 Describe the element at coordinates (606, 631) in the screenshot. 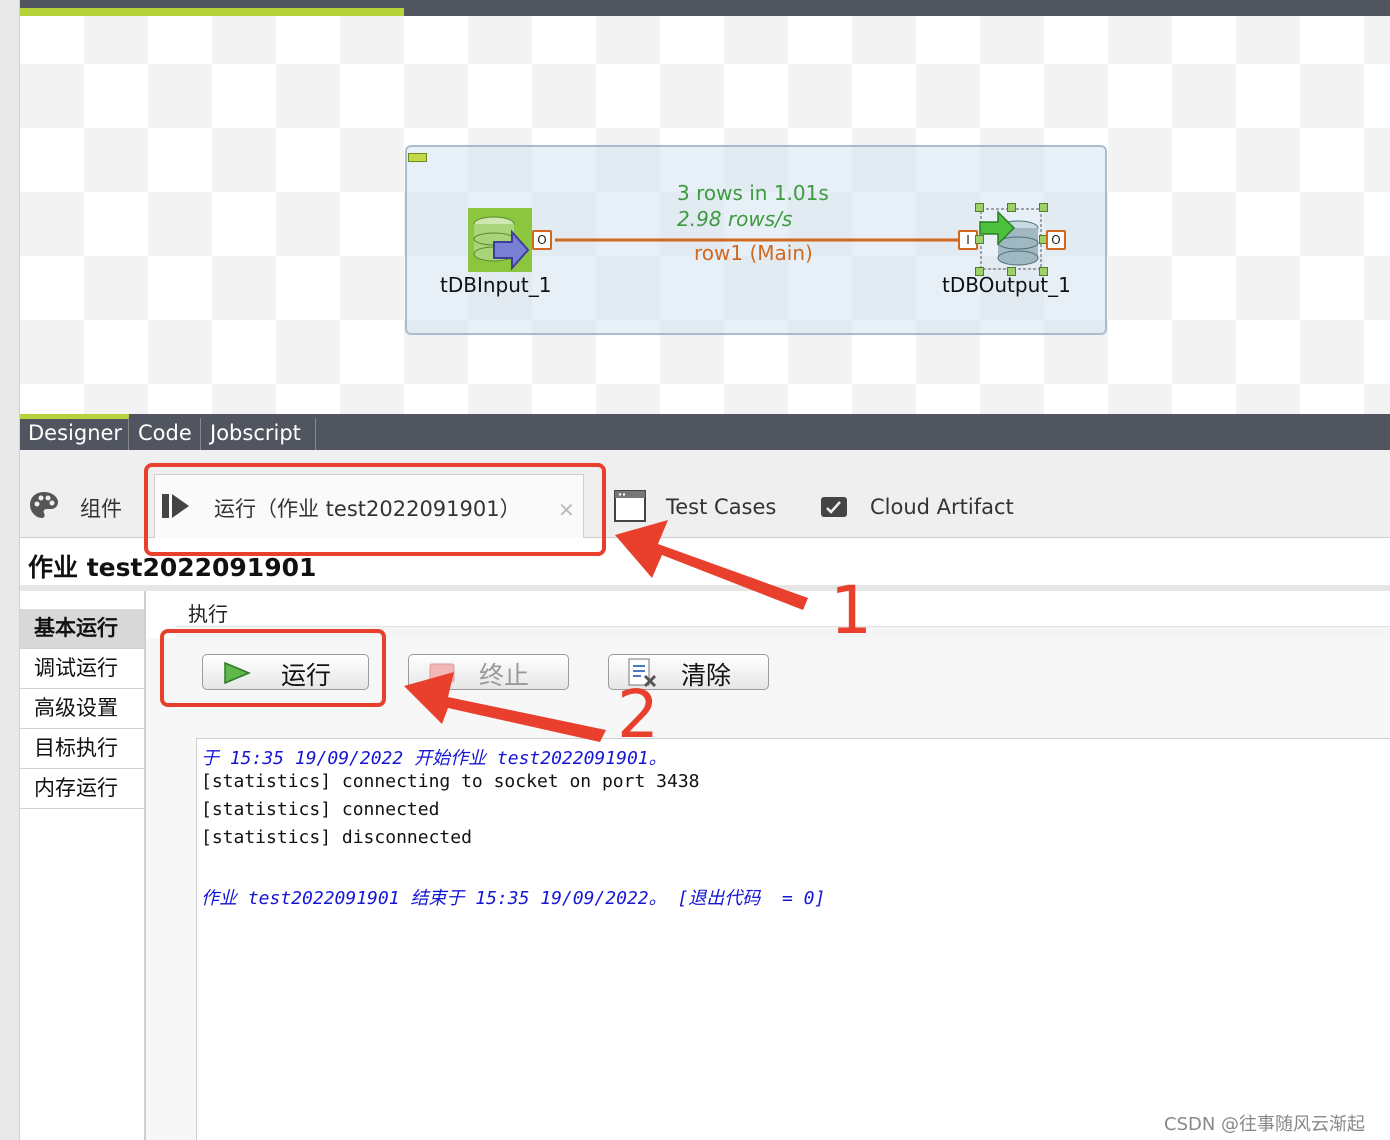

I see `annotation-arrows` at that location.